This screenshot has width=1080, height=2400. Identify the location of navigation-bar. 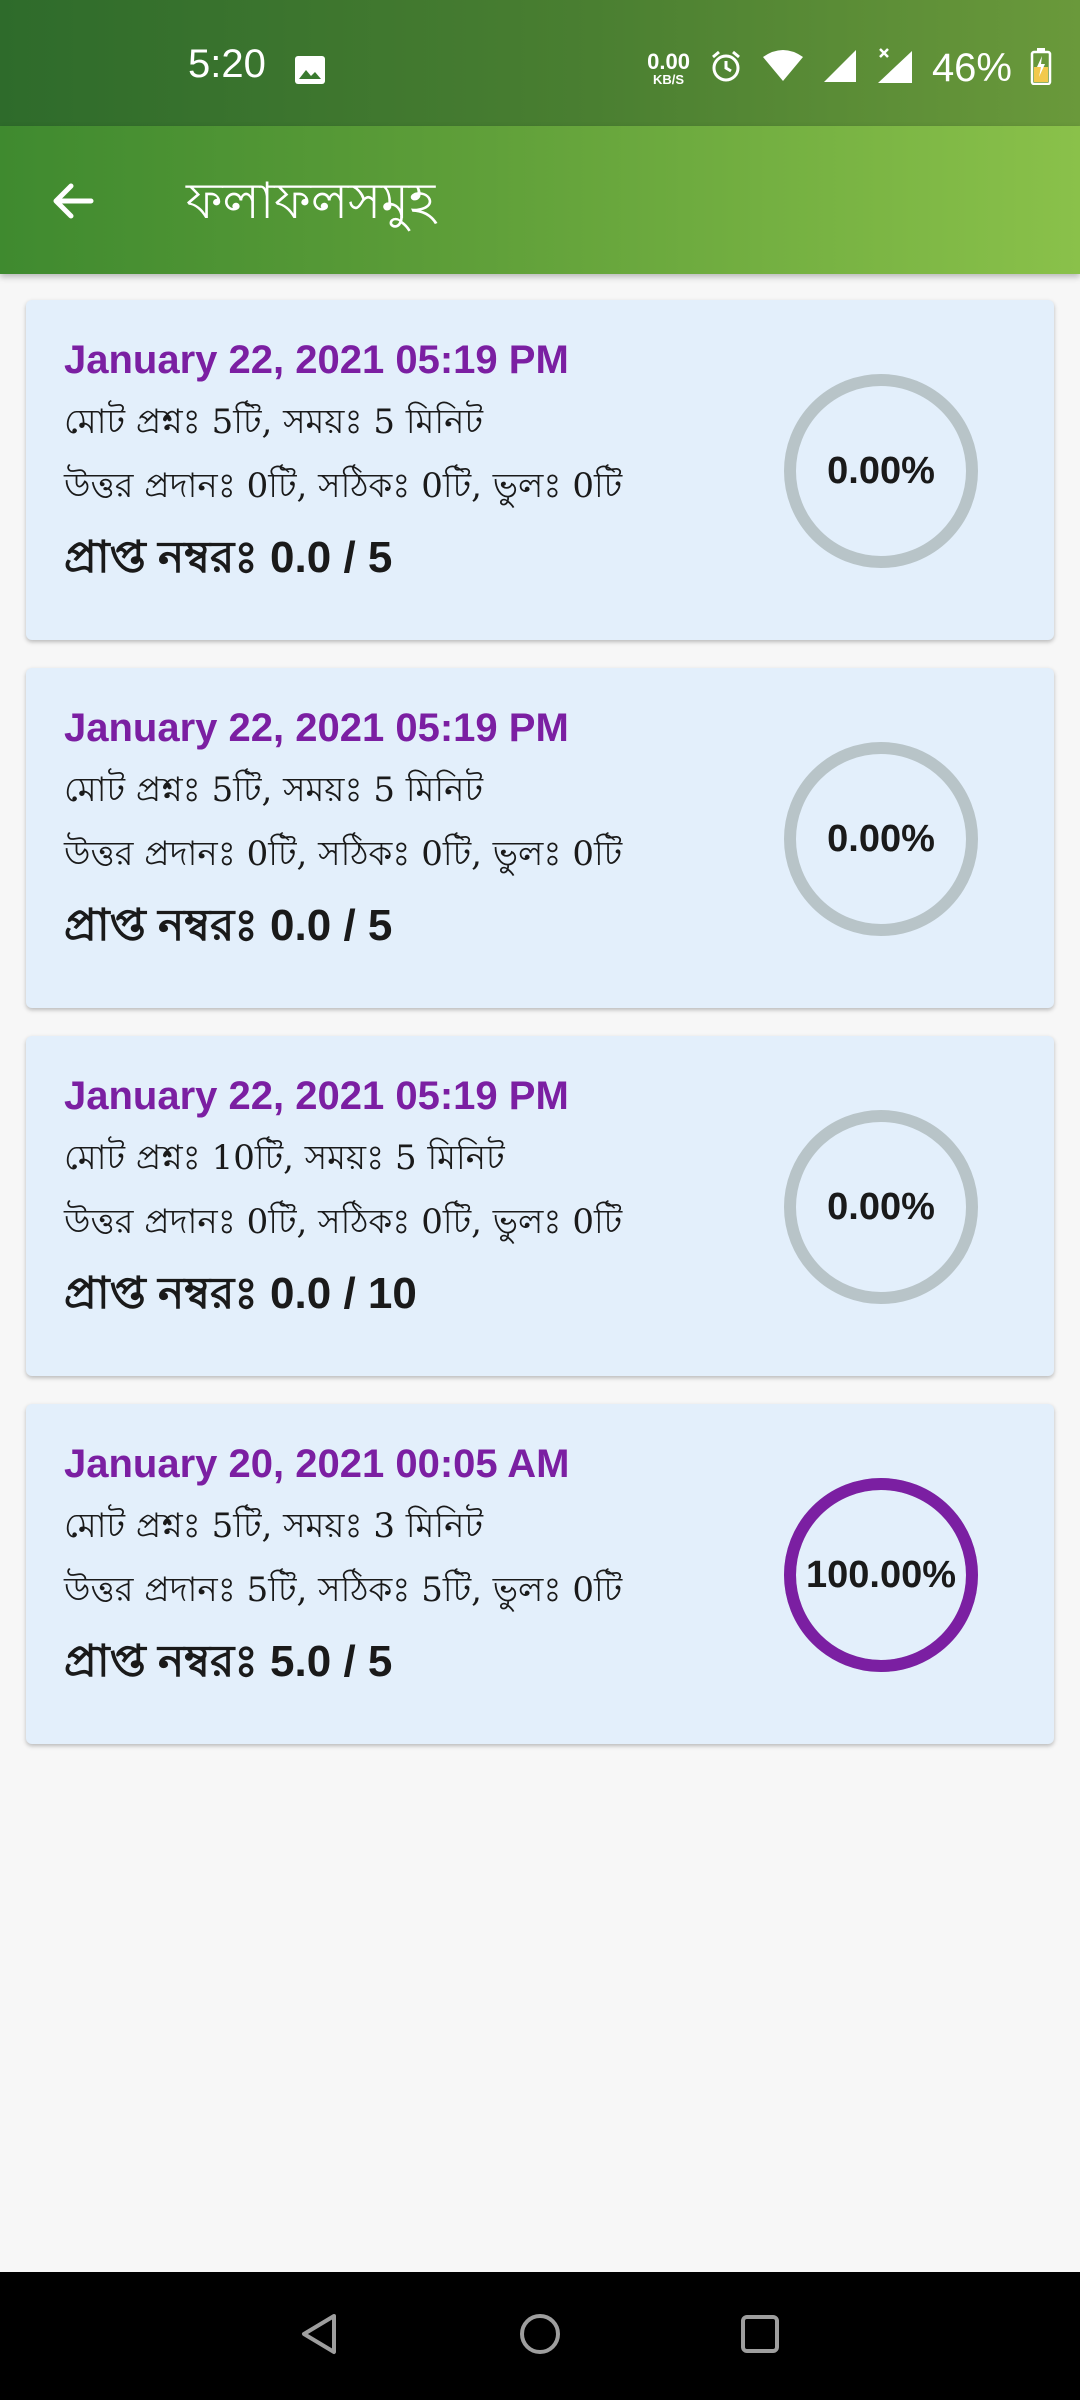
(540, 2336).